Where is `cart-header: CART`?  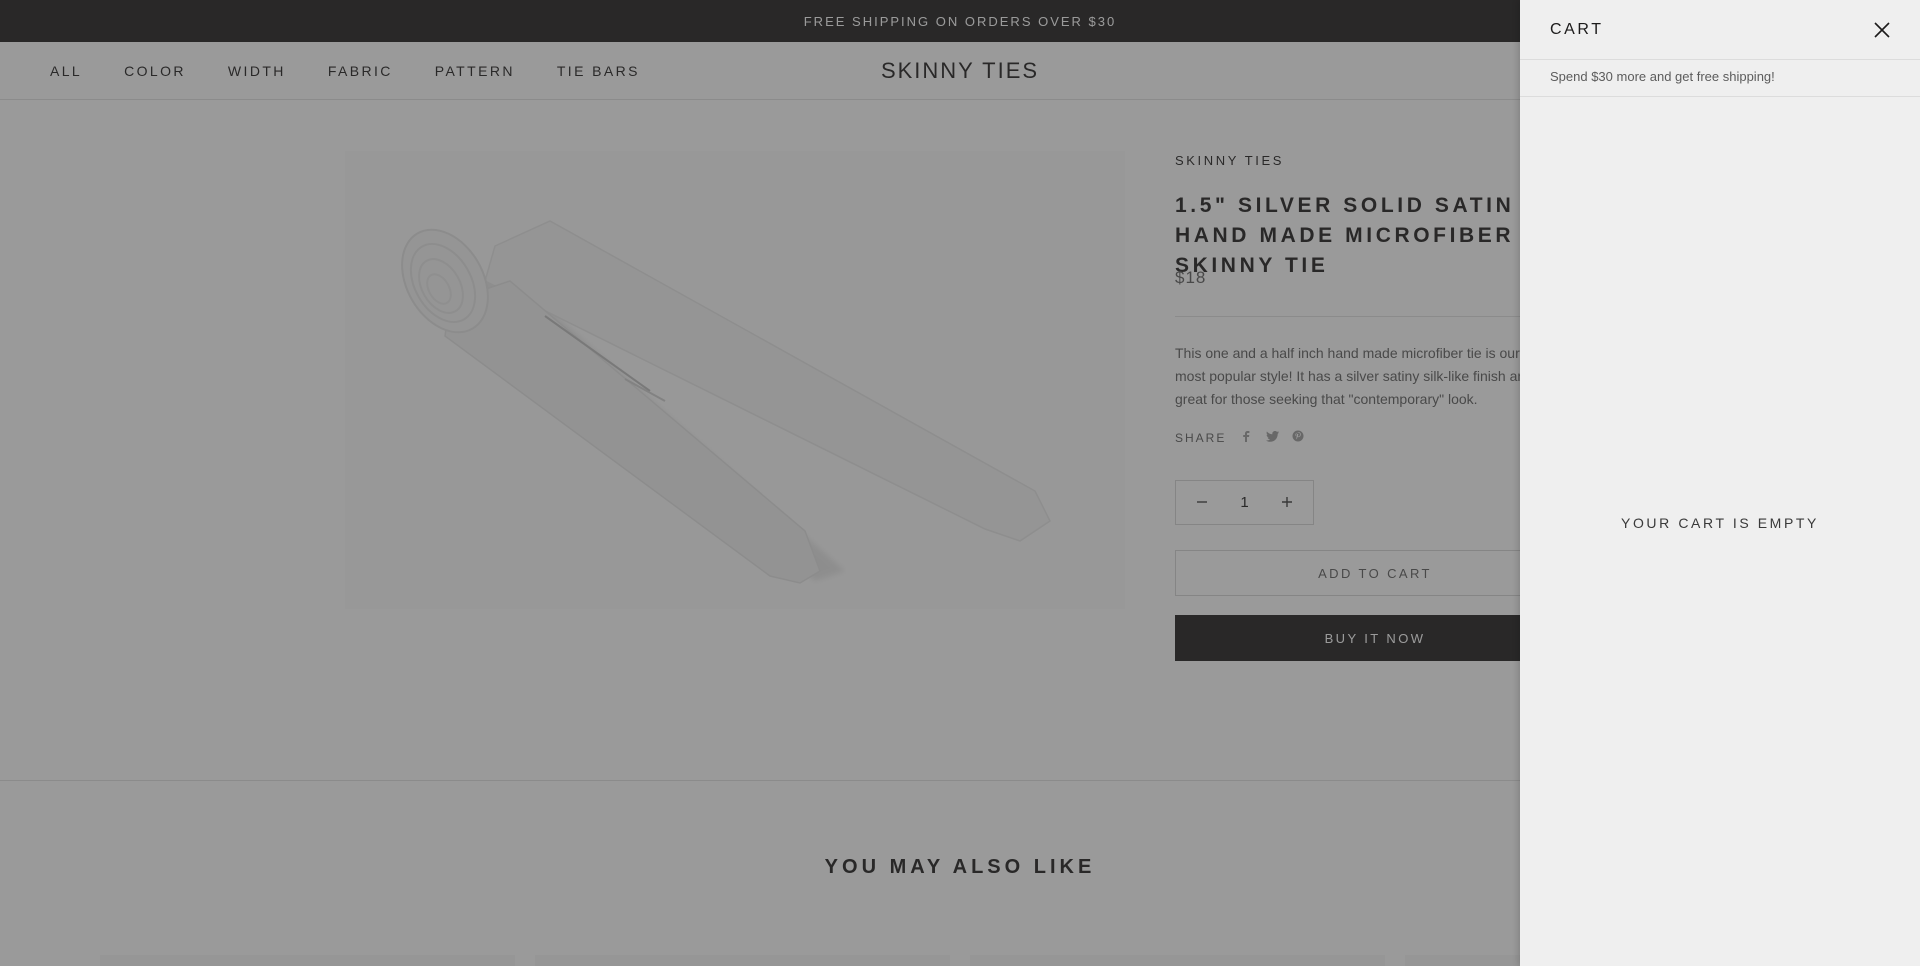
cart-header: CART is located at coordinates (1720, 30).